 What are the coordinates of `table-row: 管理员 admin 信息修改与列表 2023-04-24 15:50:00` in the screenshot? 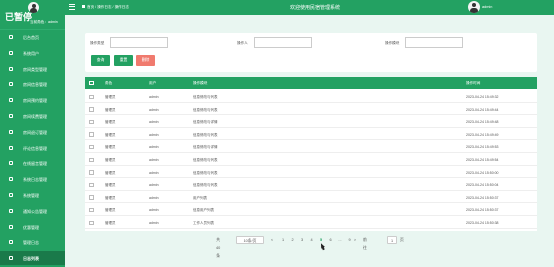 It's located at (311, 173).